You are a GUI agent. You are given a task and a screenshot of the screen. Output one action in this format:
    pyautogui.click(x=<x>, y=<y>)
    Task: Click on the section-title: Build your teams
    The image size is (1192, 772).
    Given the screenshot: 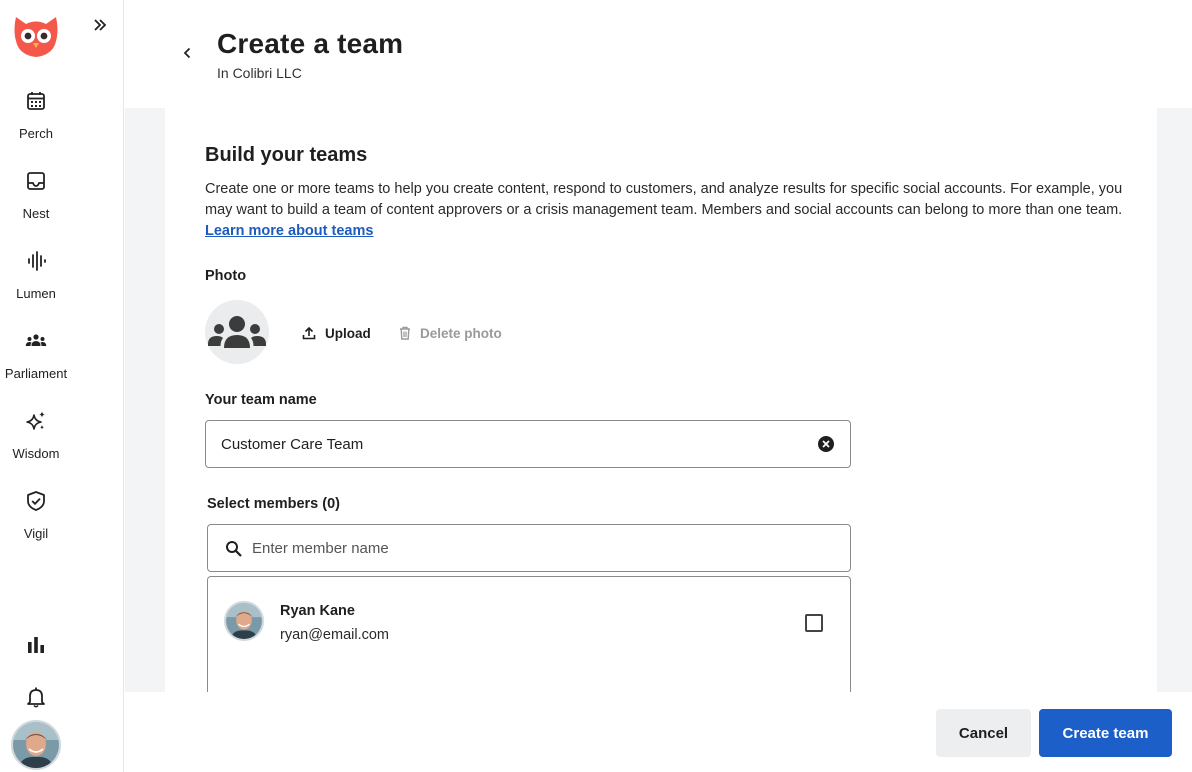 What is the action you would take?
    pyautogui.click(x=286, y=155)
    